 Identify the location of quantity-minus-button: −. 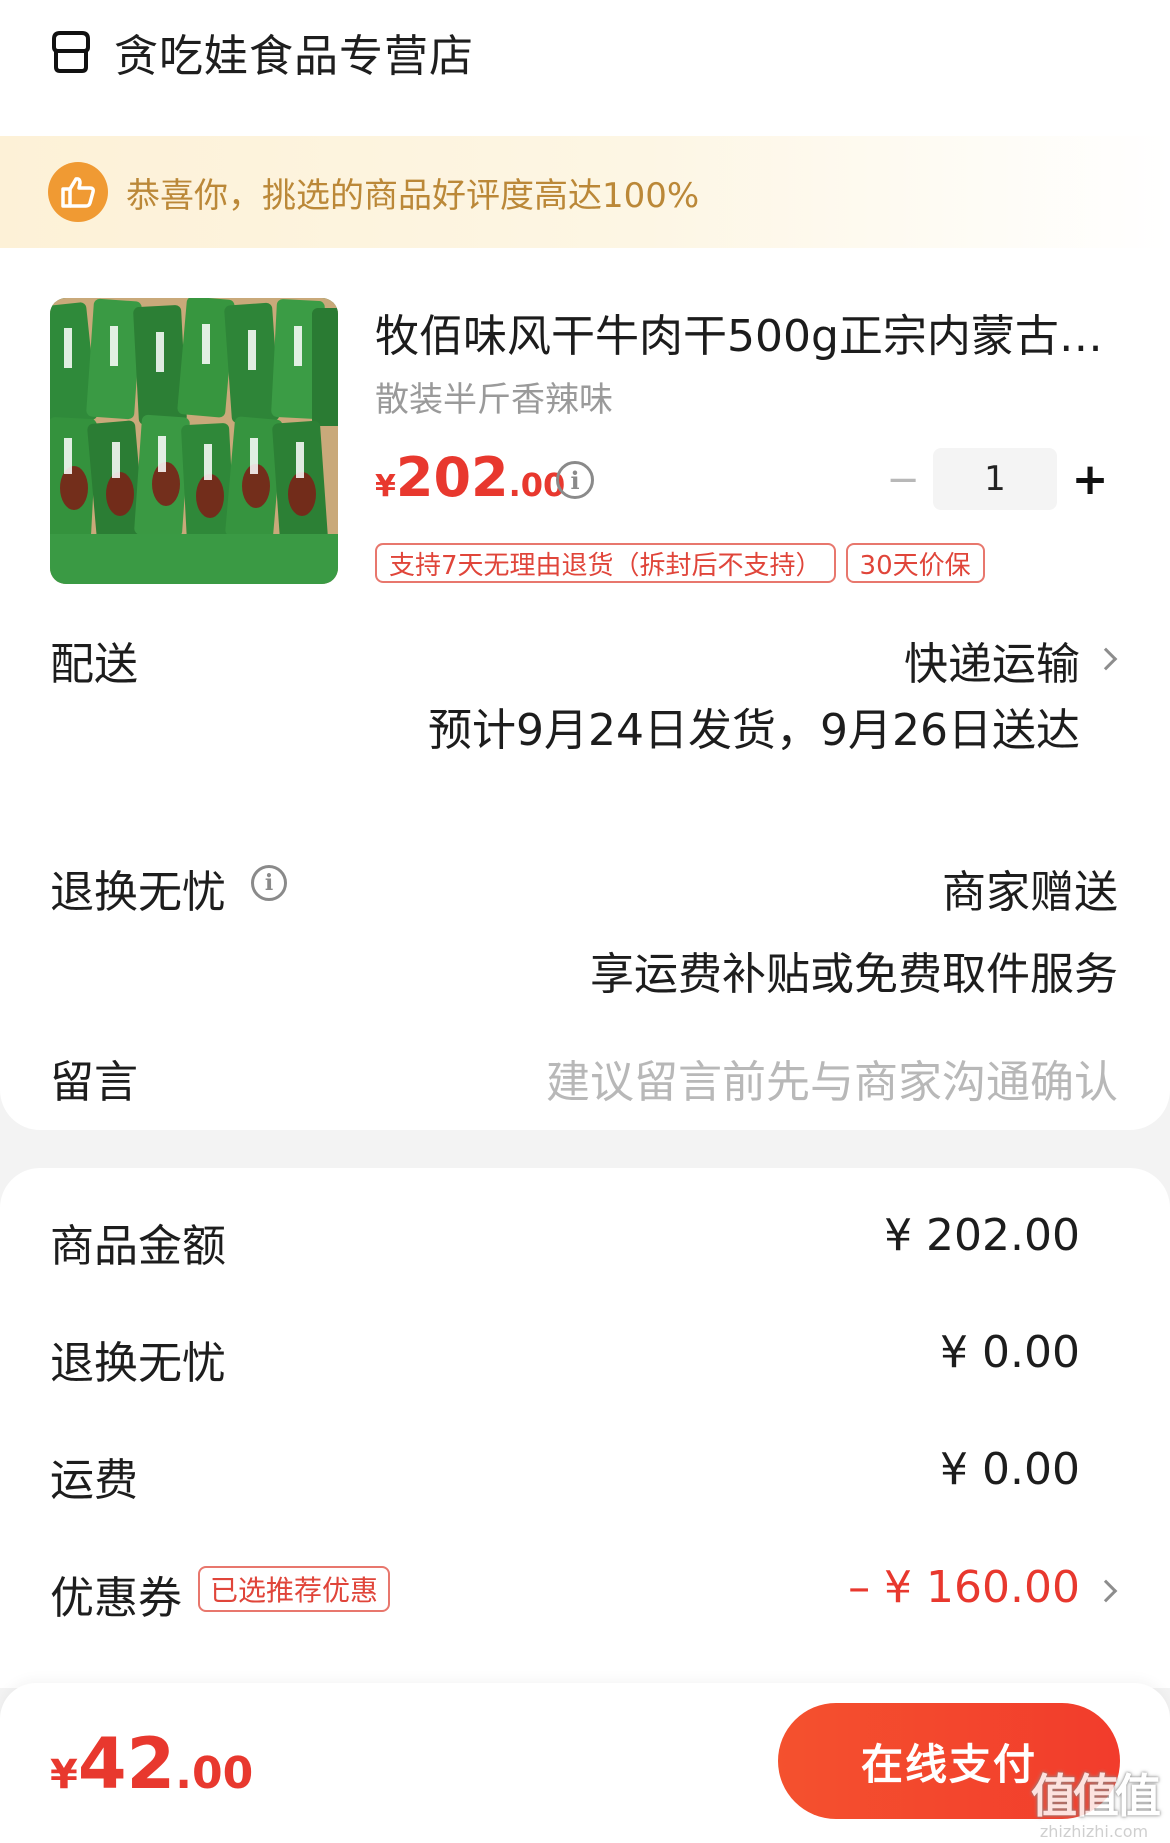
(903, 480).